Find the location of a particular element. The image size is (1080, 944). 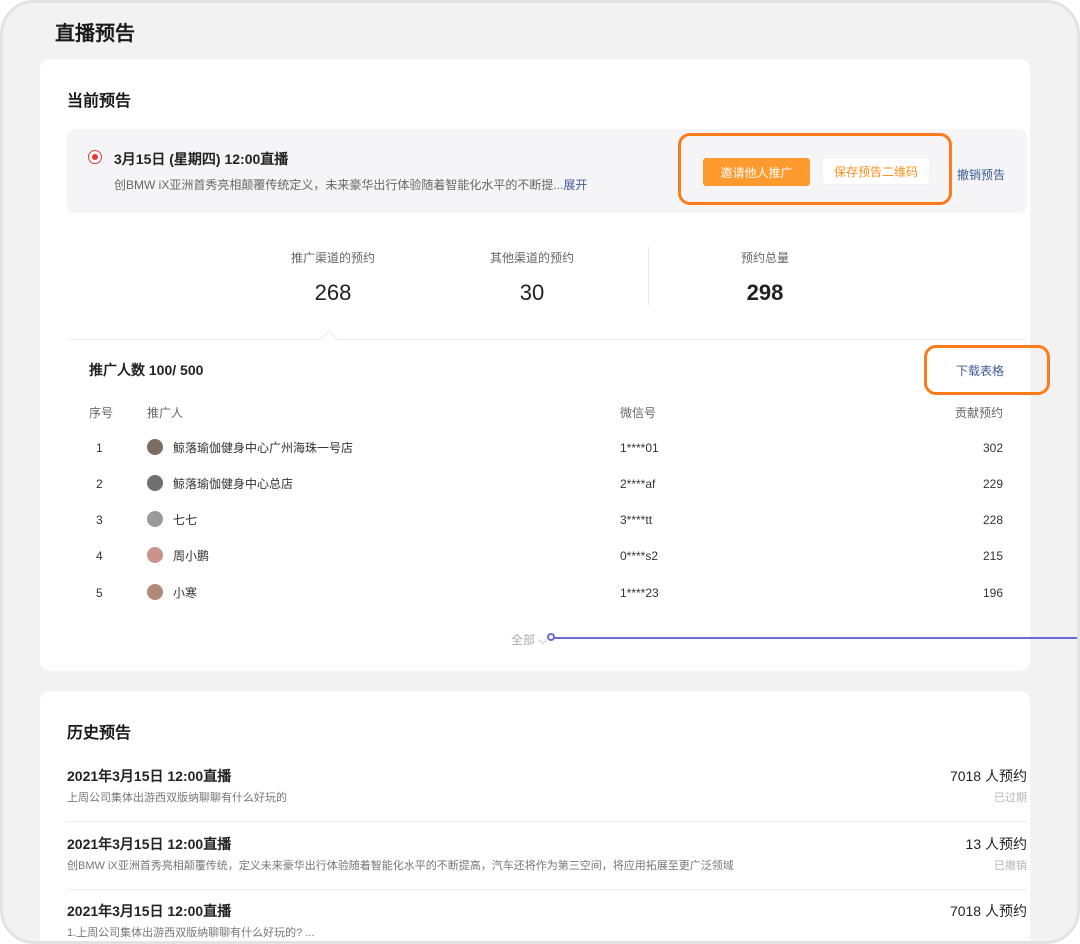

annotation-pointer-dot is located at coordinates (551, 637).